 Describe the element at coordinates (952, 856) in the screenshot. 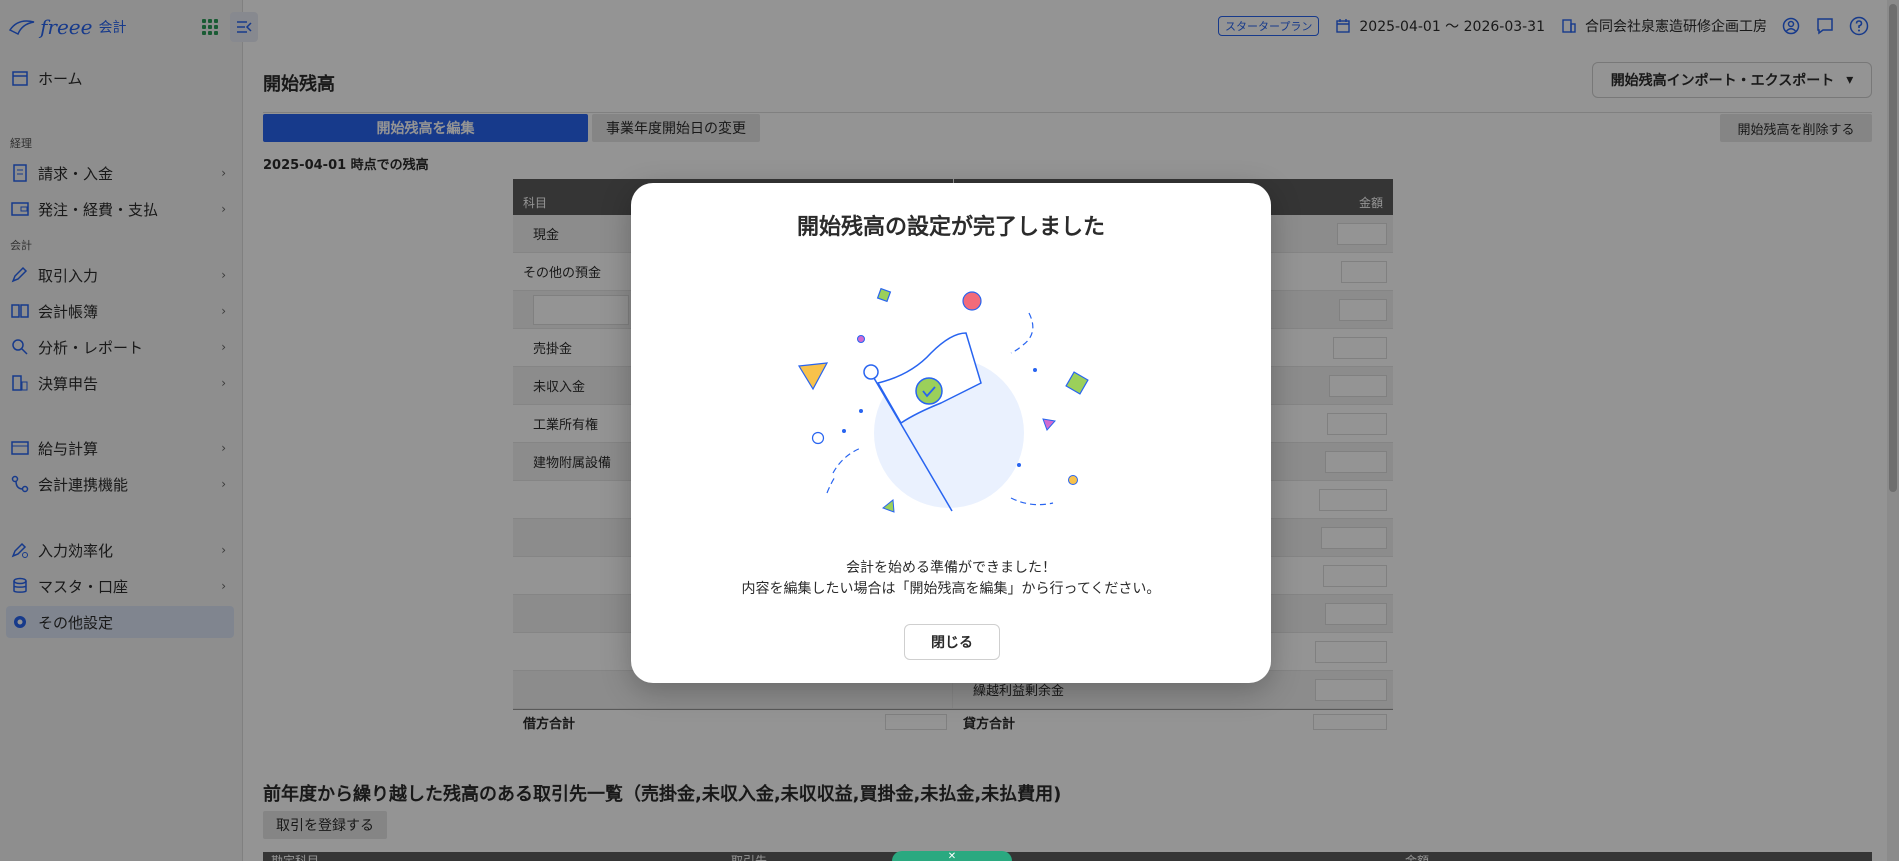

I see `support-toggle: ✕` at that location.